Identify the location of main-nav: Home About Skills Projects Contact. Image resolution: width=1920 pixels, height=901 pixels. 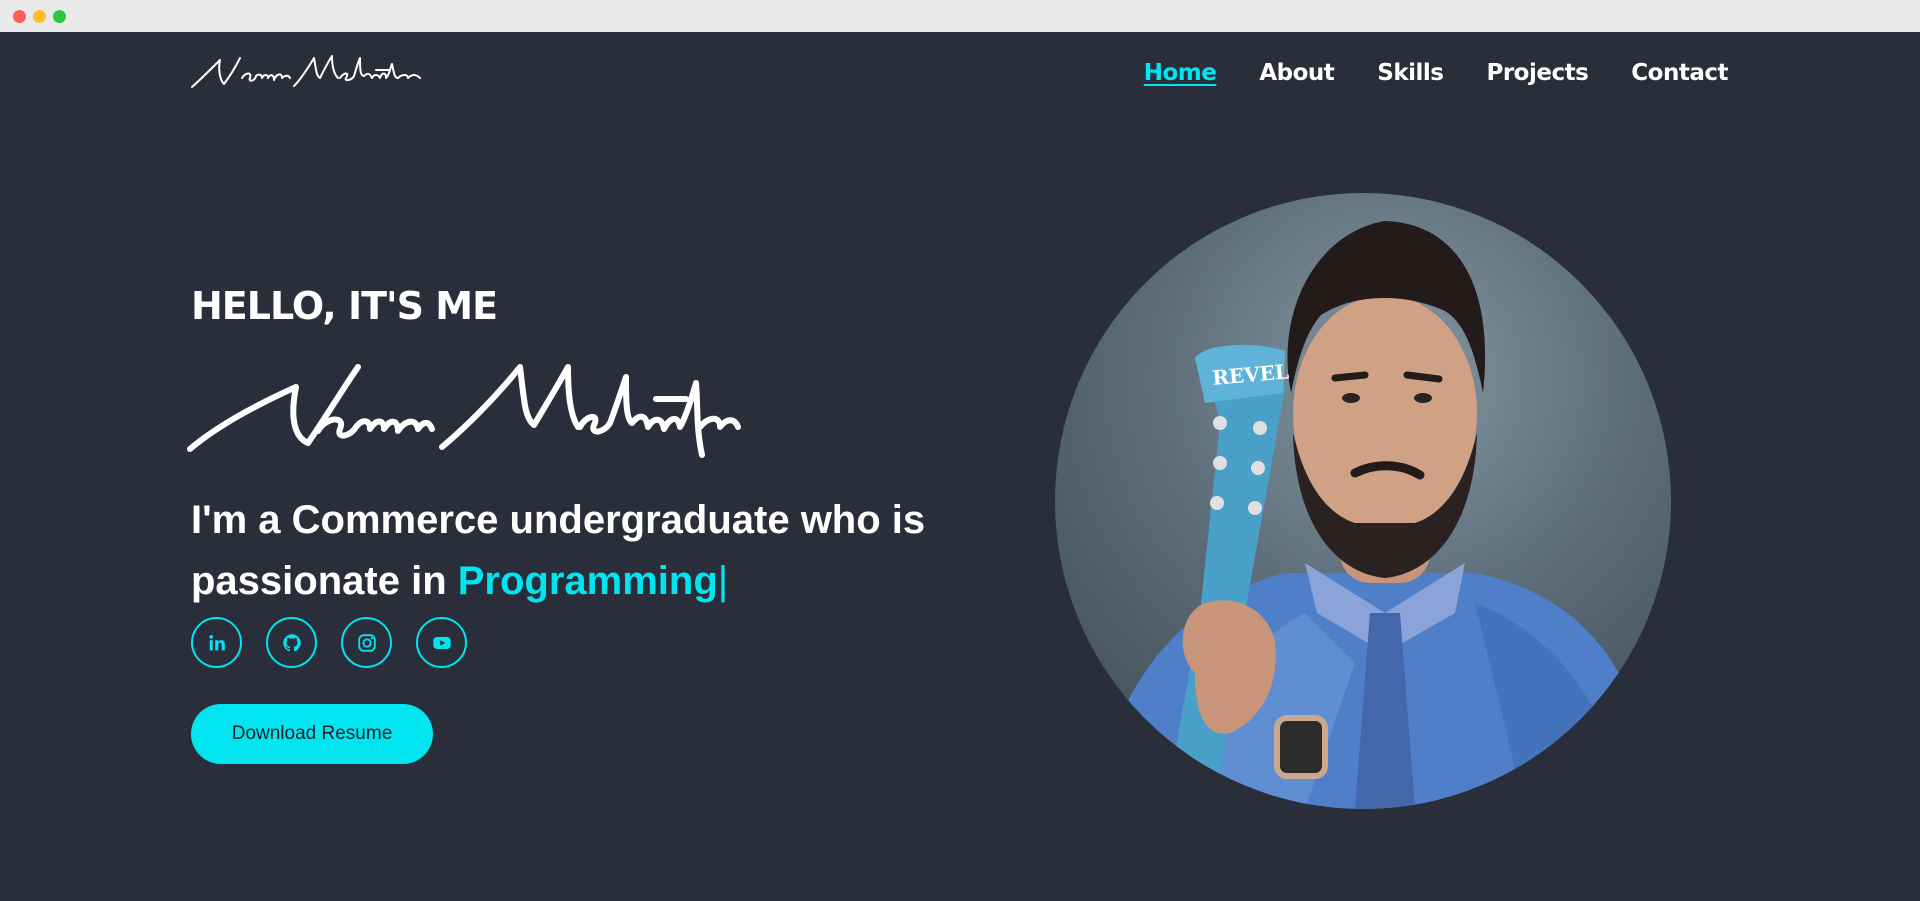
(1436, 73).